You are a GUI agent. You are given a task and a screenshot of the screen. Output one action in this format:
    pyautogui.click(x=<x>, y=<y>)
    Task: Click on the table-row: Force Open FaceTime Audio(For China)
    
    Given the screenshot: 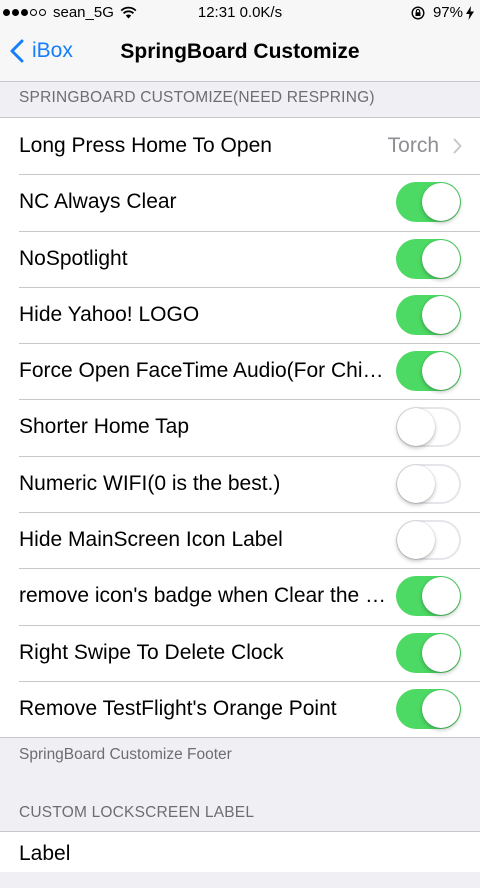 What is the action you would take?
    pyautogui.click(x=240, y=371)
    